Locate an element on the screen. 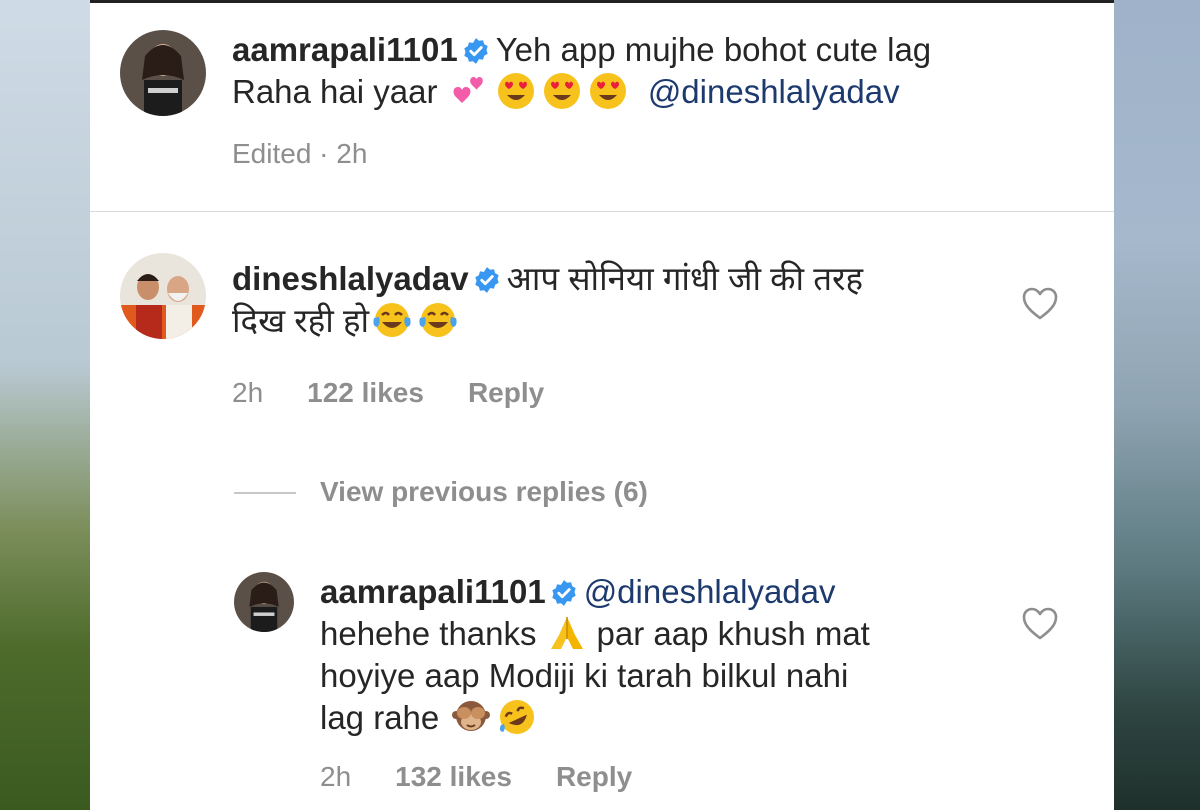 The image size is (1200, 810). comment-meta: 2h 122 likes Reply is located at coordinates (410, 393).